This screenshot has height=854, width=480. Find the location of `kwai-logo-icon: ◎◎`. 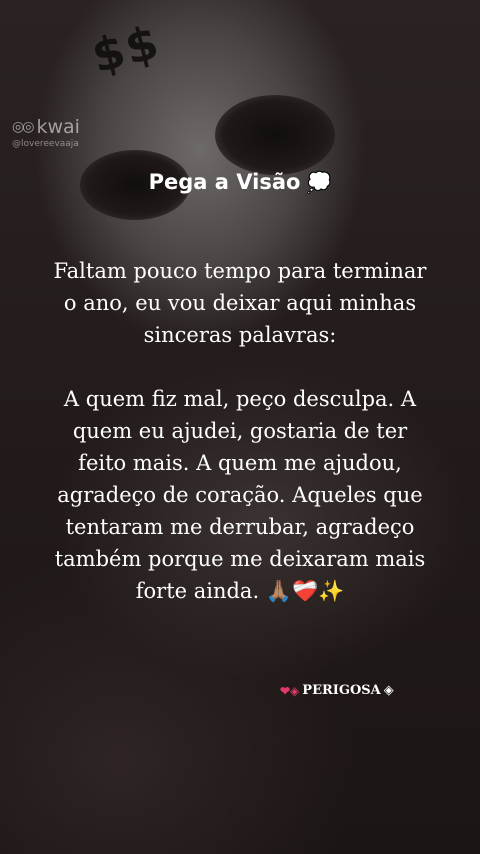

kwai-logo-icon: ◎◎ is located at coordinates (23, 127).